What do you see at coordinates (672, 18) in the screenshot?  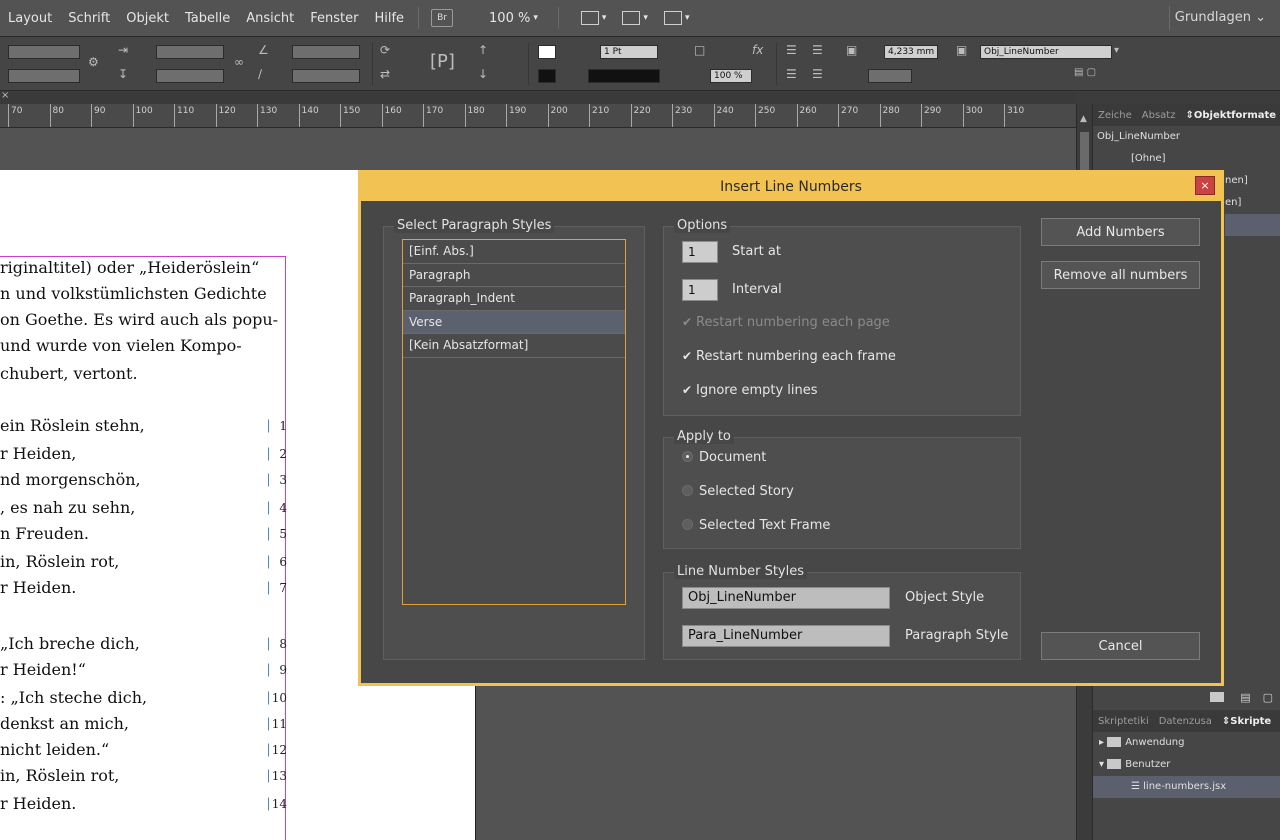 I see `arrange-documents-icon` at bounding box center [672, 18].